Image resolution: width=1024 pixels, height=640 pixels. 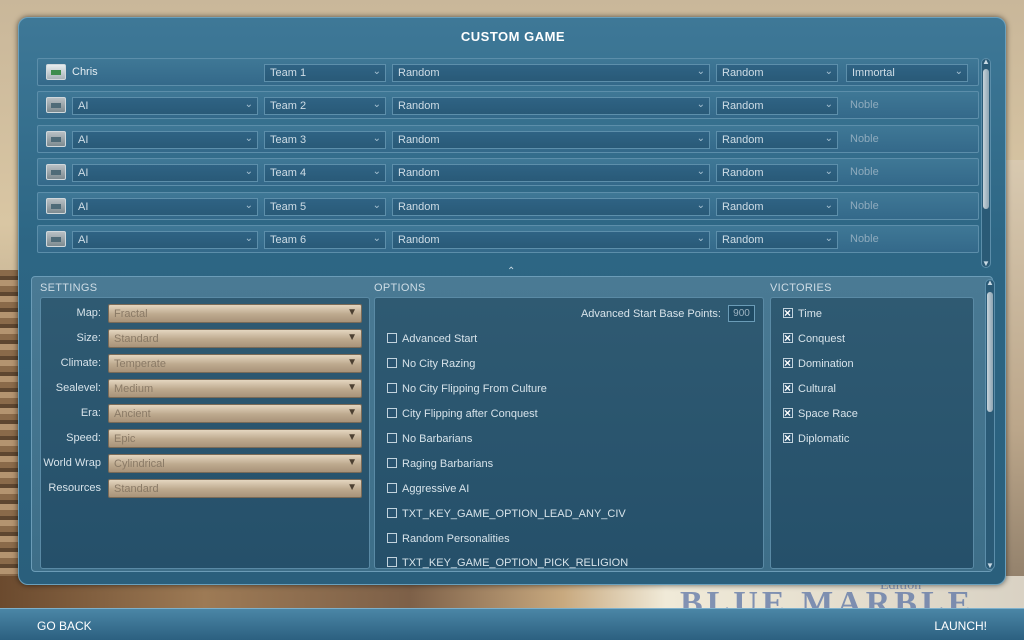 I want to click on advanced-start-points-input: 900, so click(x=741, y=313).